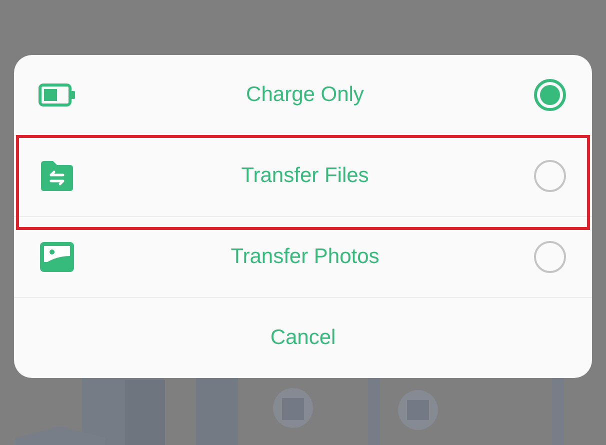 The image size is (606, 445). Describe the element at coordinates (57, 176) in the screenshot. I see `folder-icon` at that location.